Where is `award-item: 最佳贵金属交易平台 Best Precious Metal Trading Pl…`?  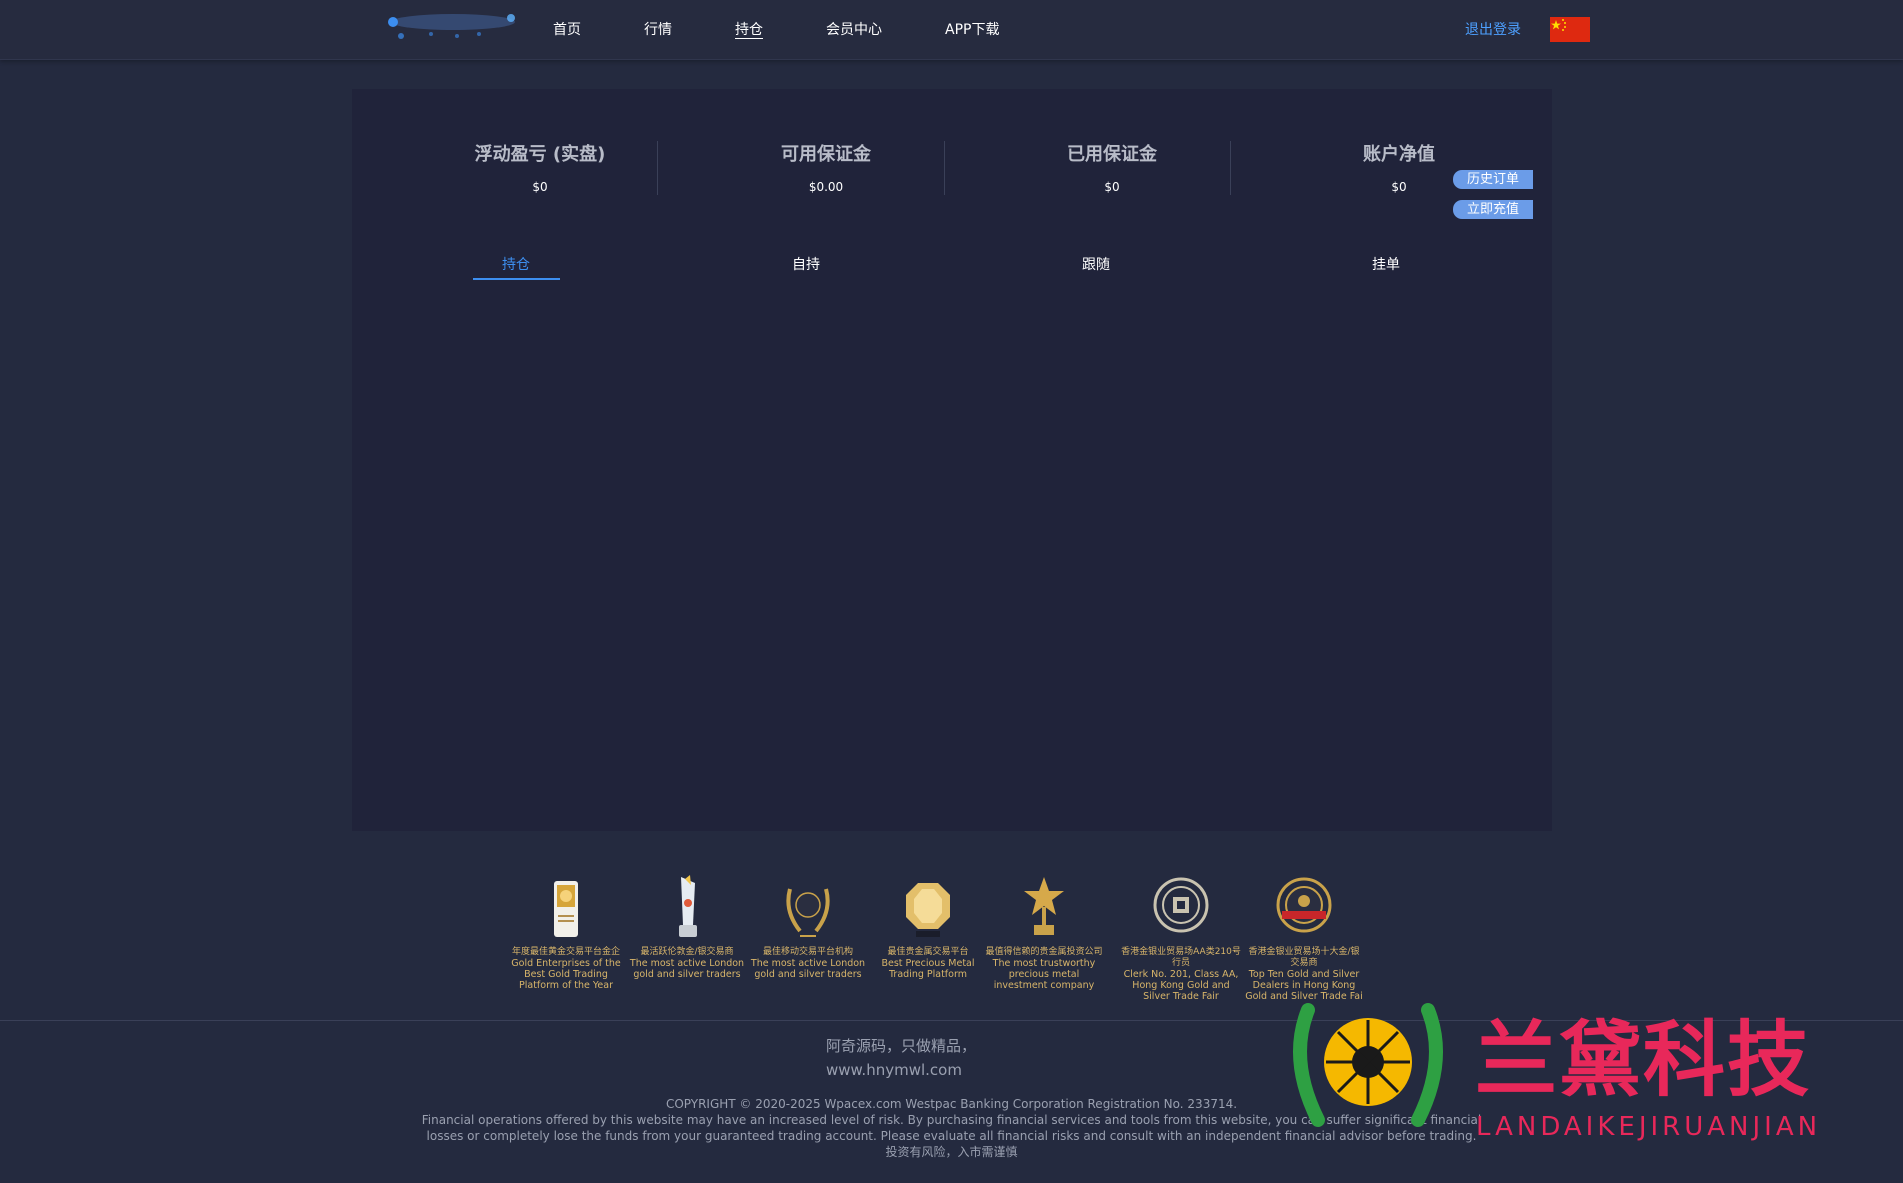
award-item: 最佳贵金属交易平台 Best Precious Metal Trading Pl… is located at coordinates (928, 927).